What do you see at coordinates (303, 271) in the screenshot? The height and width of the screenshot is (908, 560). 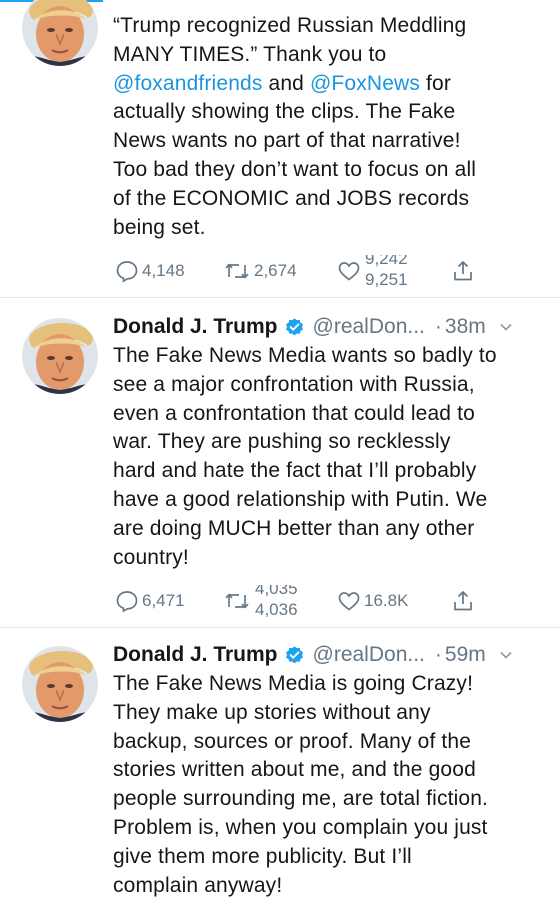 I see `tweet-actions: 4,148 2,674 9,242 9,251` at bounding box center [303, 271].